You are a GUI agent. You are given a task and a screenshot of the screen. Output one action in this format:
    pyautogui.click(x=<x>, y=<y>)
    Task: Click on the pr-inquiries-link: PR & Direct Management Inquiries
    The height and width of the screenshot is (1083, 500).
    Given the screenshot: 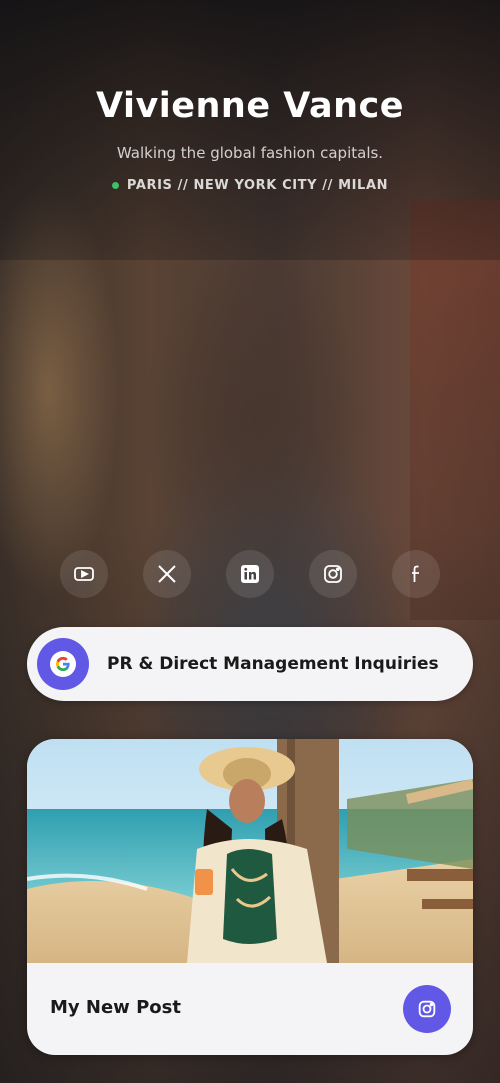 What is the action you would take?
    pyautogui.click(x=250, y=664)
    